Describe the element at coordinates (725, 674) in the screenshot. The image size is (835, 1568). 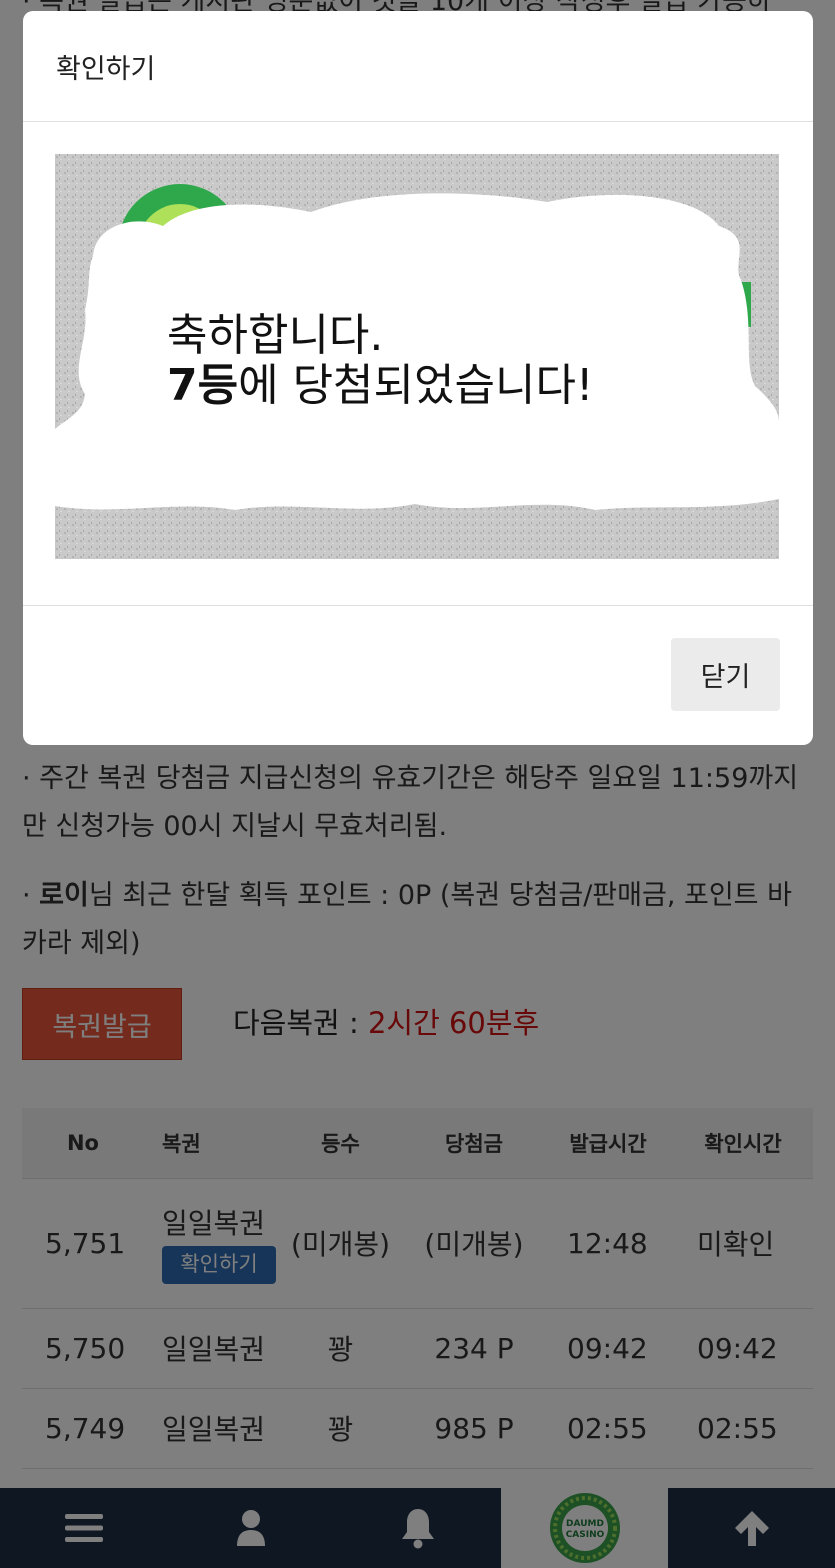
I see `close-button: 닫기` at that location.